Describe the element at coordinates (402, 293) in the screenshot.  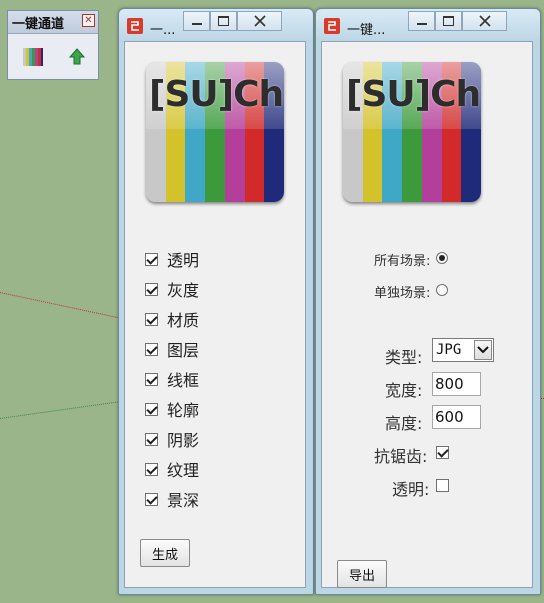
I see `single-scene-label: 单独场景:` at that location.